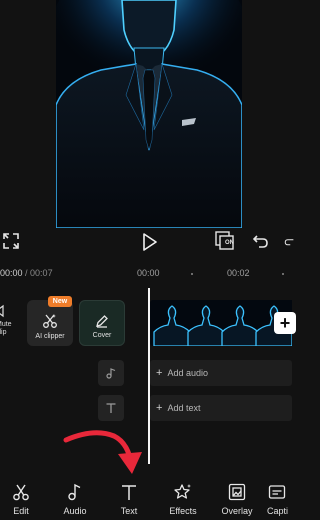 Image resolution: width=320 pixels, height=520 pixels. What do you see at coordinates (50, 336) in the screenshot?
I see `ai-clipper-label: AI clipper` at bounding box center [50, 336].